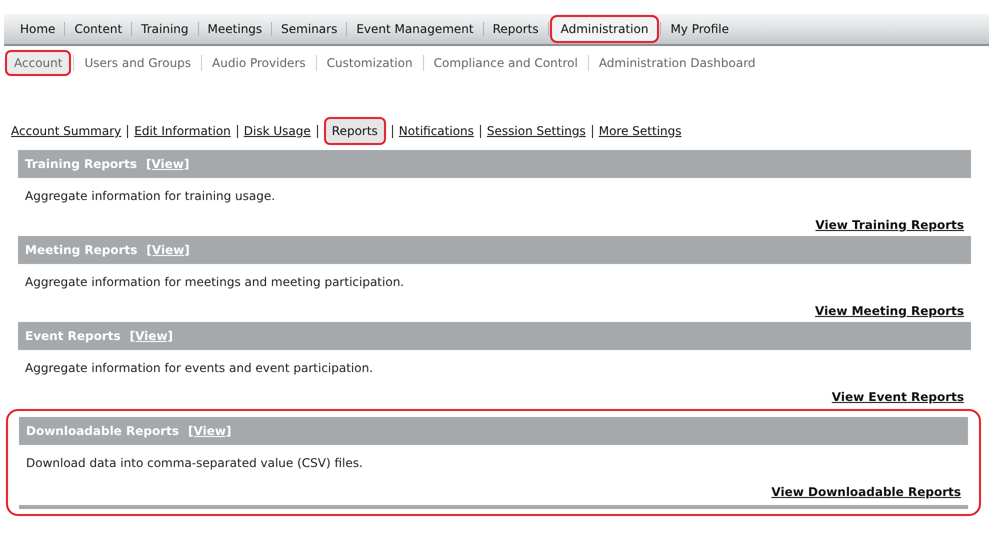 Image resolution: width=989 pixels, height=560 pixels. I want to click on sub-nav-tab: Account, so click(38, 63).